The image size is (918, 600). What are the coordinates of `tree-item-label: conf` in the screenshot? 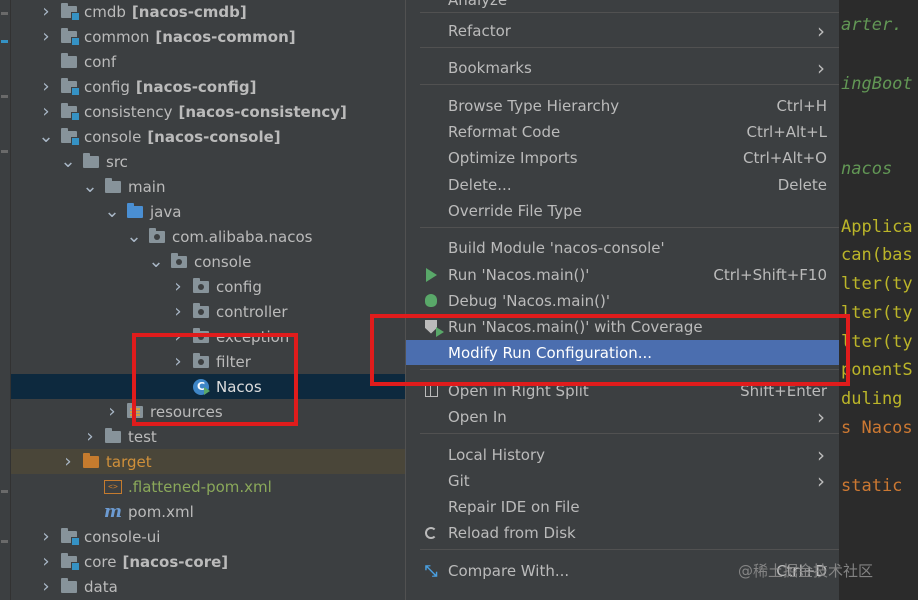 It's located at (100, 61).